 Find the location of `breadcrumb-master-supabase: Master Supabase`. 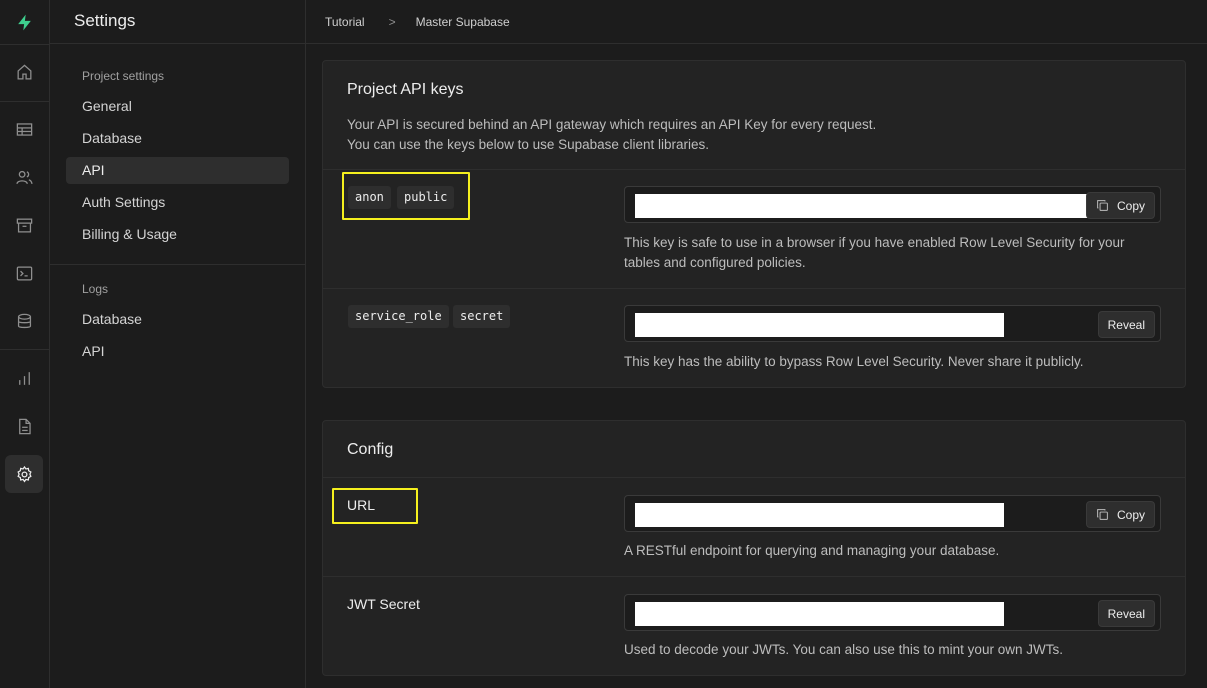

breadcrumb-master-supabase: Master Supabase is located at coordinates (463, 22).